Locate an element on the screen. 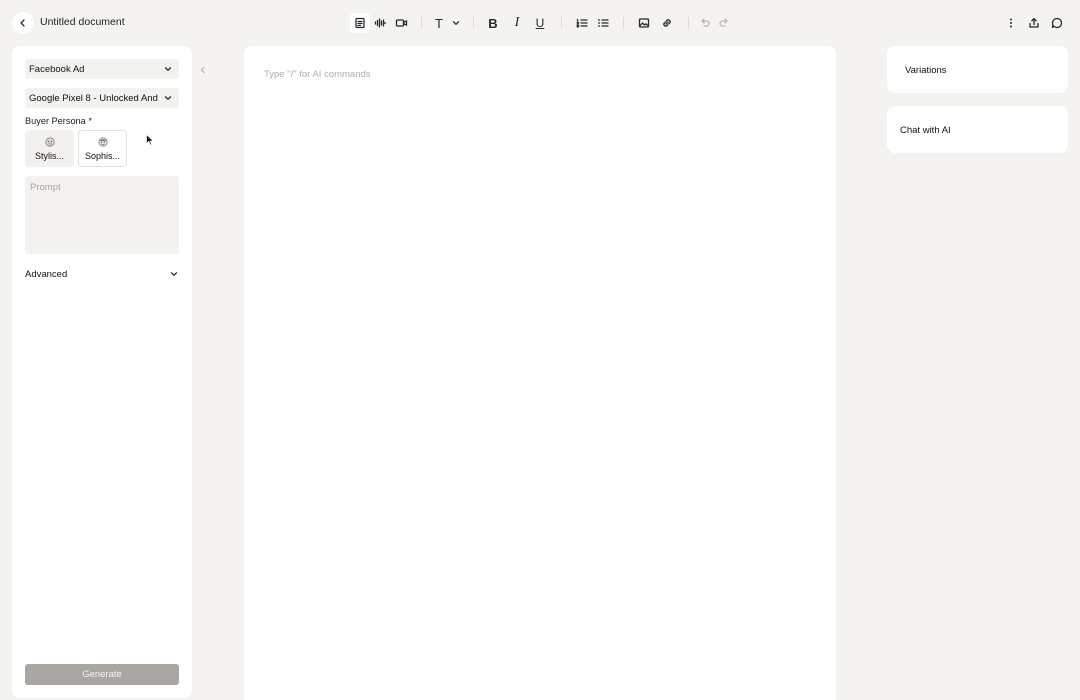 The width and height of the screenshot is (1080, 700). numbered-list-icon is located at coordinates (582, 23).